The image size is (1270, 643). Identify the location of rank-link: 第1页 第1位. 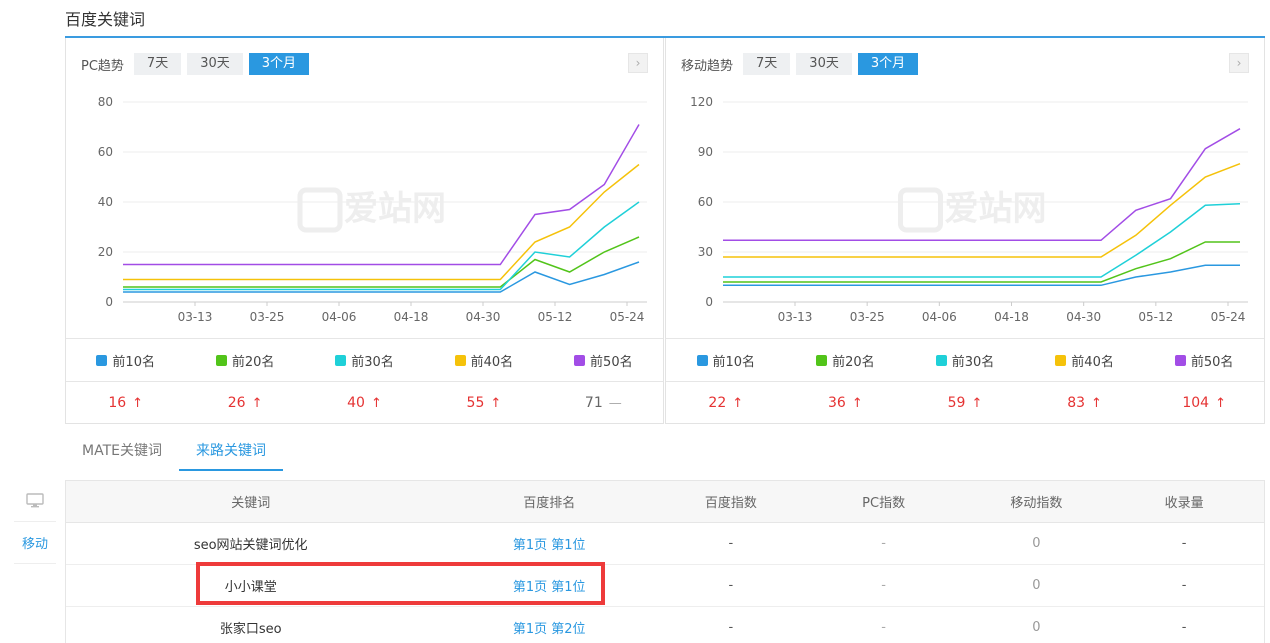
(549, 543).